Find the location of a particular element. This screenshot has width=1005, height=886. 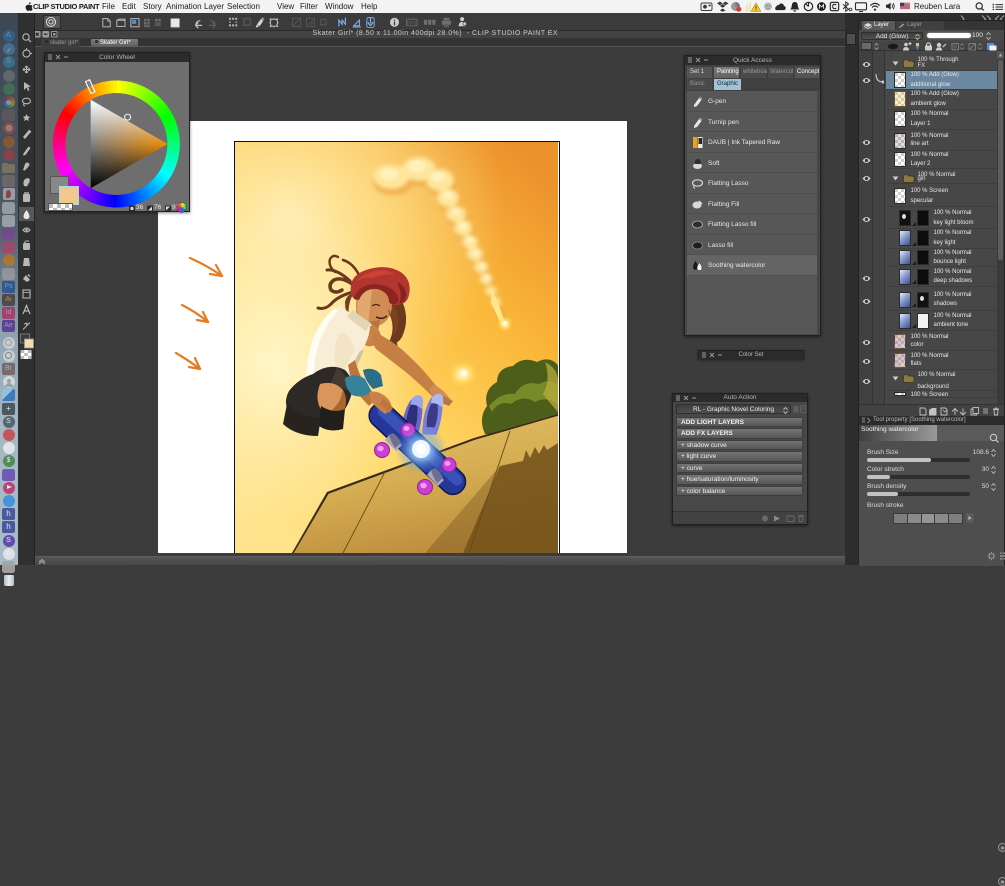

svg-text: FPS is located at coordinates (412, 24).